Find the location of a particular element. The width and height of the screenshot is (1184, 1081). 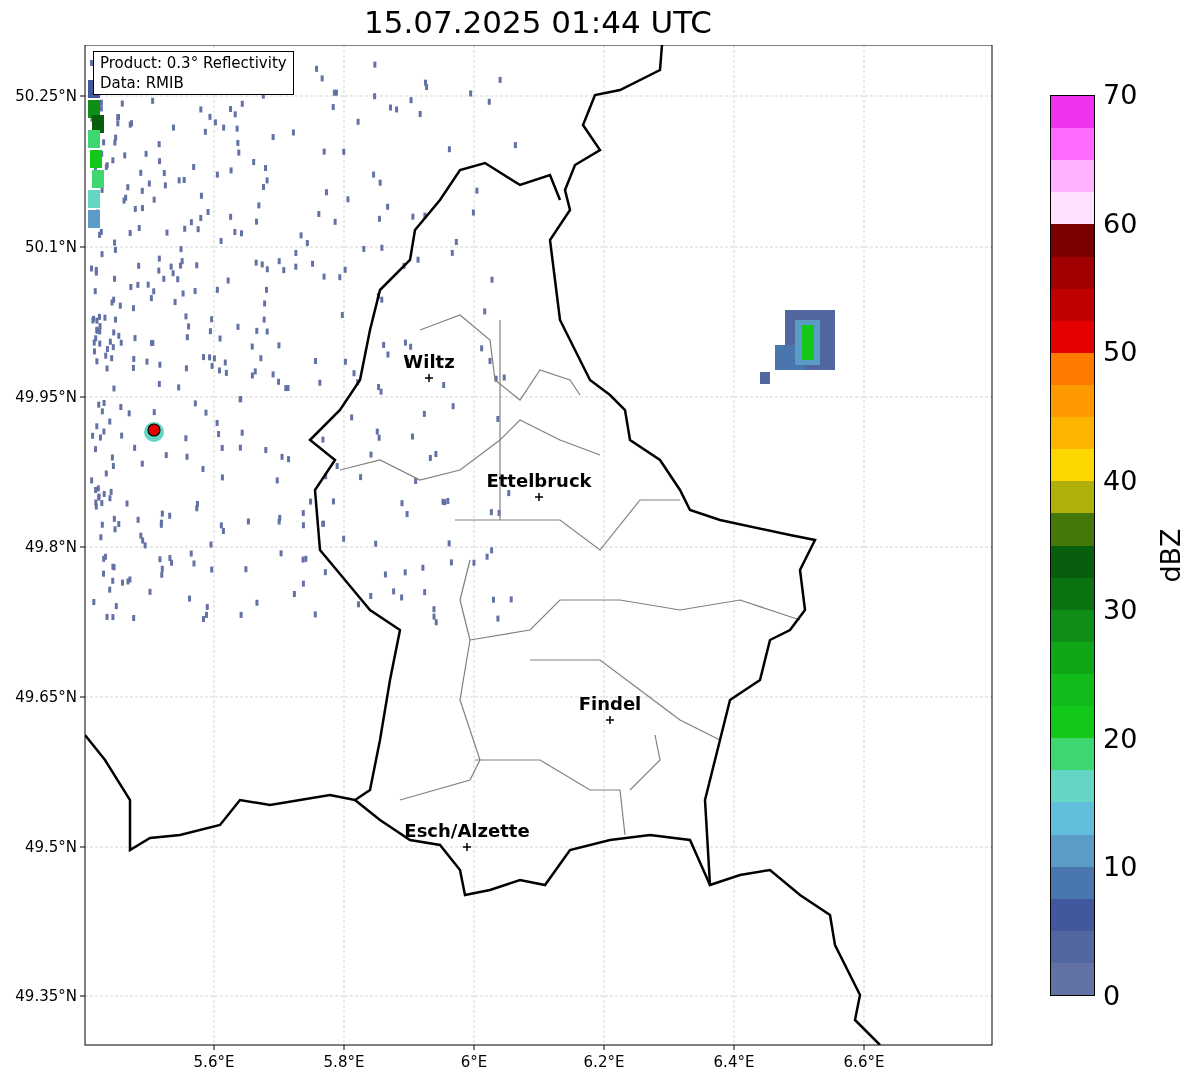

colorbar-tick-label: 50 is located at coordinates (1120, 352).